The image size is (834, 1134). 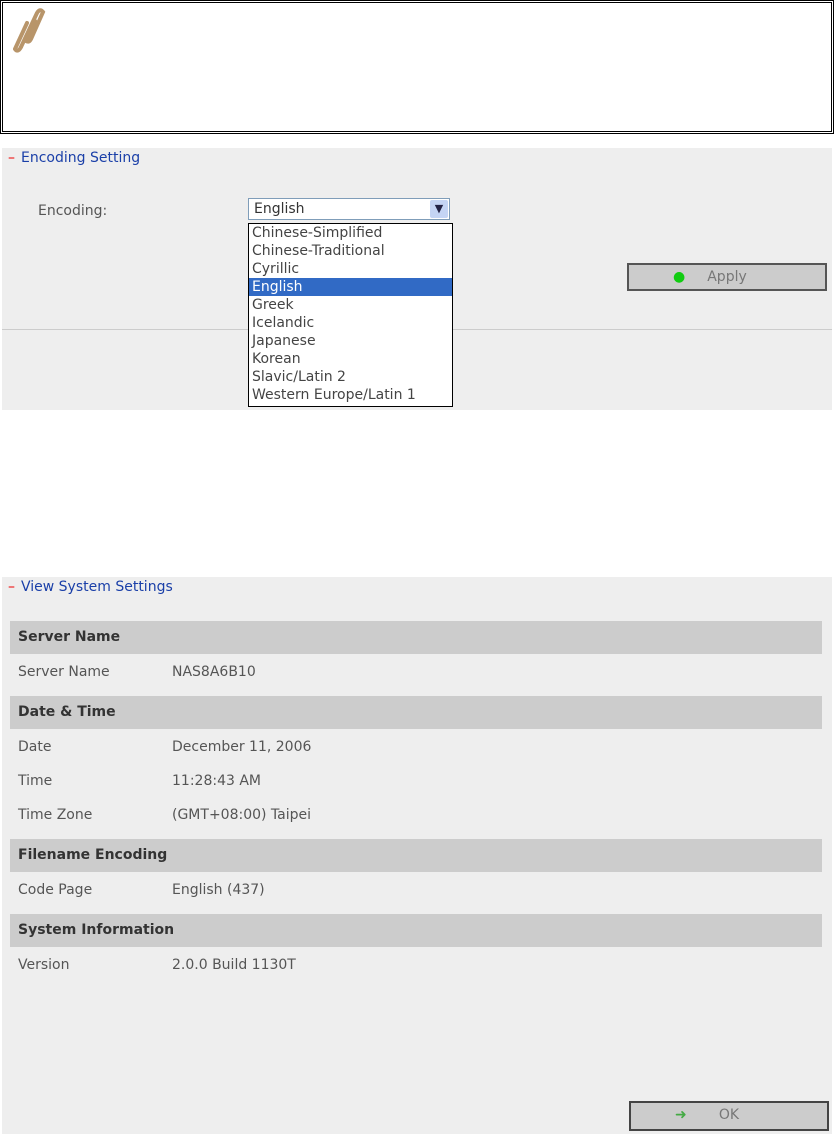 I want to click on apply-button: ● Apply, so click(x=727, y=277).